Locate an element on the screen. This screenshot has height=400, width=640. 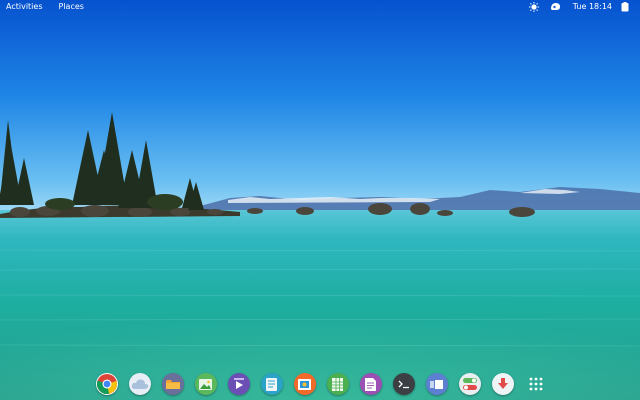
terminal-icon is located at coordinates (403, 384).